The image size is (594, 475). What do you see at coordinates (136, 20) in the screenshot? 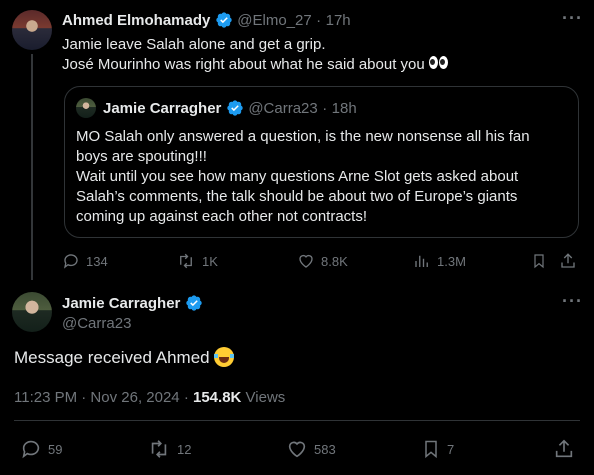
I see `author-name: Ahmed Elmohamady` at bounding box center [136, 20].